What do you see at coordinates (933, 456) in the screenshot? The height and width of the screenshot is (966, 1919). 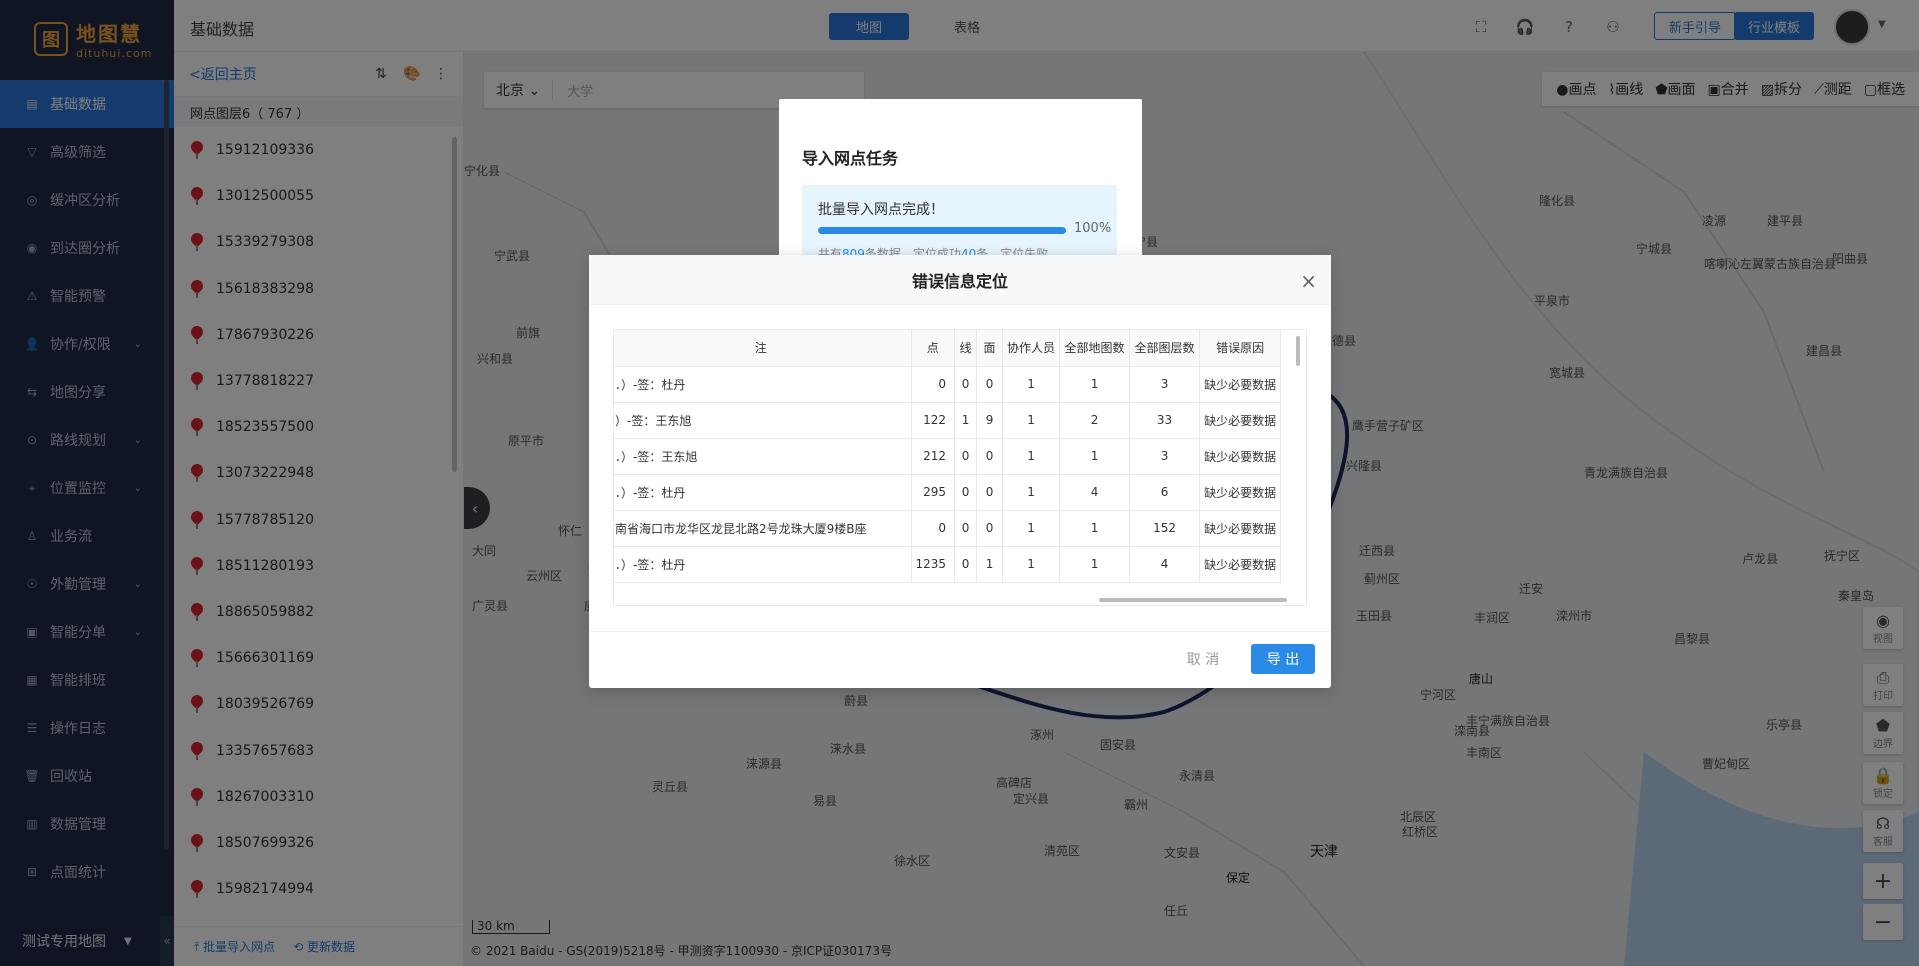 I see `table-cell: 212` at bounding box center [933, 456].